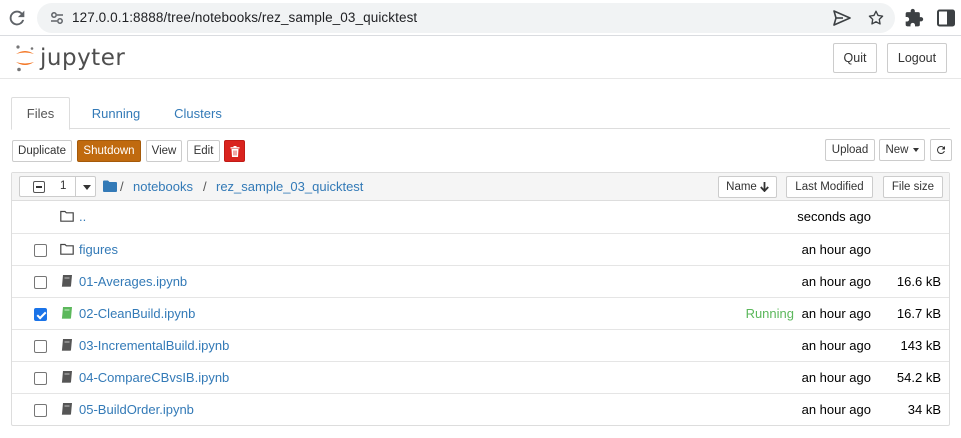  I want to click on tab-files: Files, so click(40, 113).